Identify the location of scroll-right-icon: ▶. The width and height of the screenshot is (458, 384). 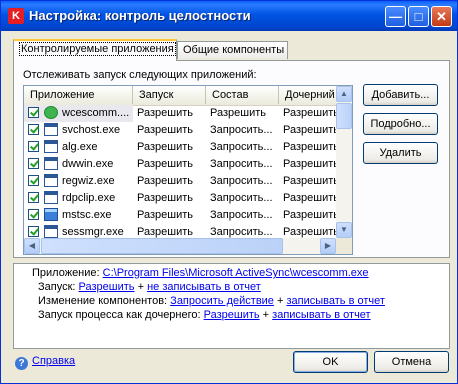
(328, 246).